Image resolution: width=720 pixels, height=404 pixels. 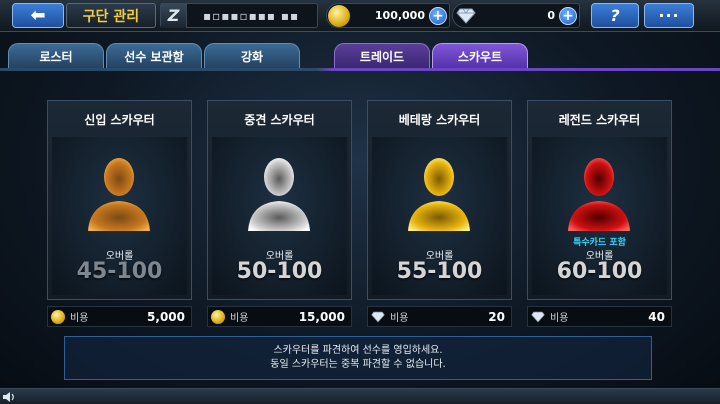 What do you see at coordinates (399, 15) in the screenshot?
I see `gold-value: 100,000` at bounding box center [399, 15].